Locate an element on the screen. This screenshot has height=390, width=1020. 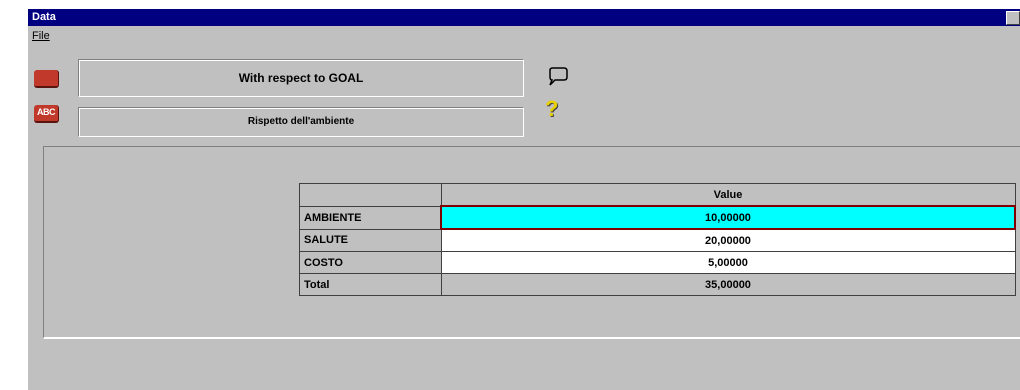
table-row: COSTO 5,00000 is located at coordinates (657, 262).